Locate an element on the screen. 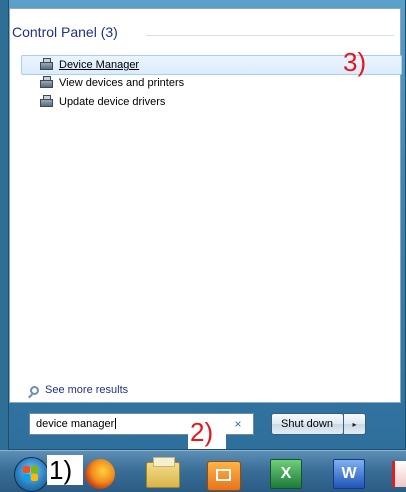 This screenshot has width=406, height=492. shut-down-button: Shut down is located at coordinates (307, 424).